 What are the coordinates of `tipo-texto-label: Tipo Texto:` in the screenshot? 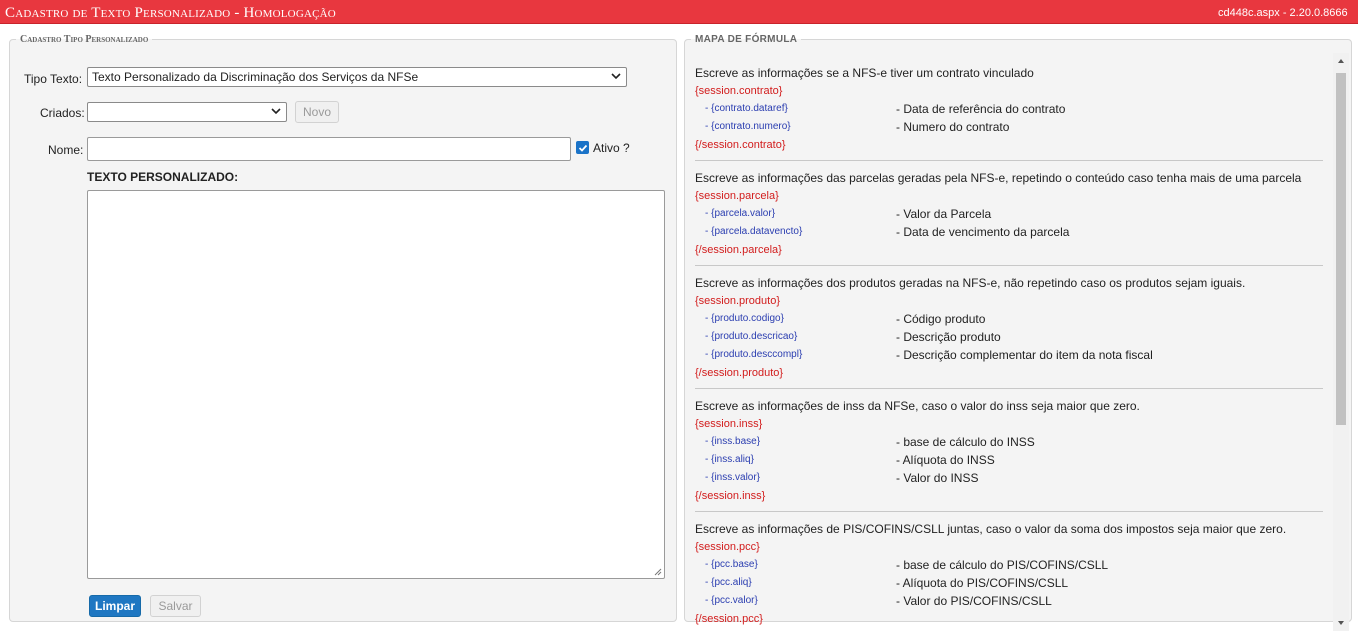 It's located at (53, 79).